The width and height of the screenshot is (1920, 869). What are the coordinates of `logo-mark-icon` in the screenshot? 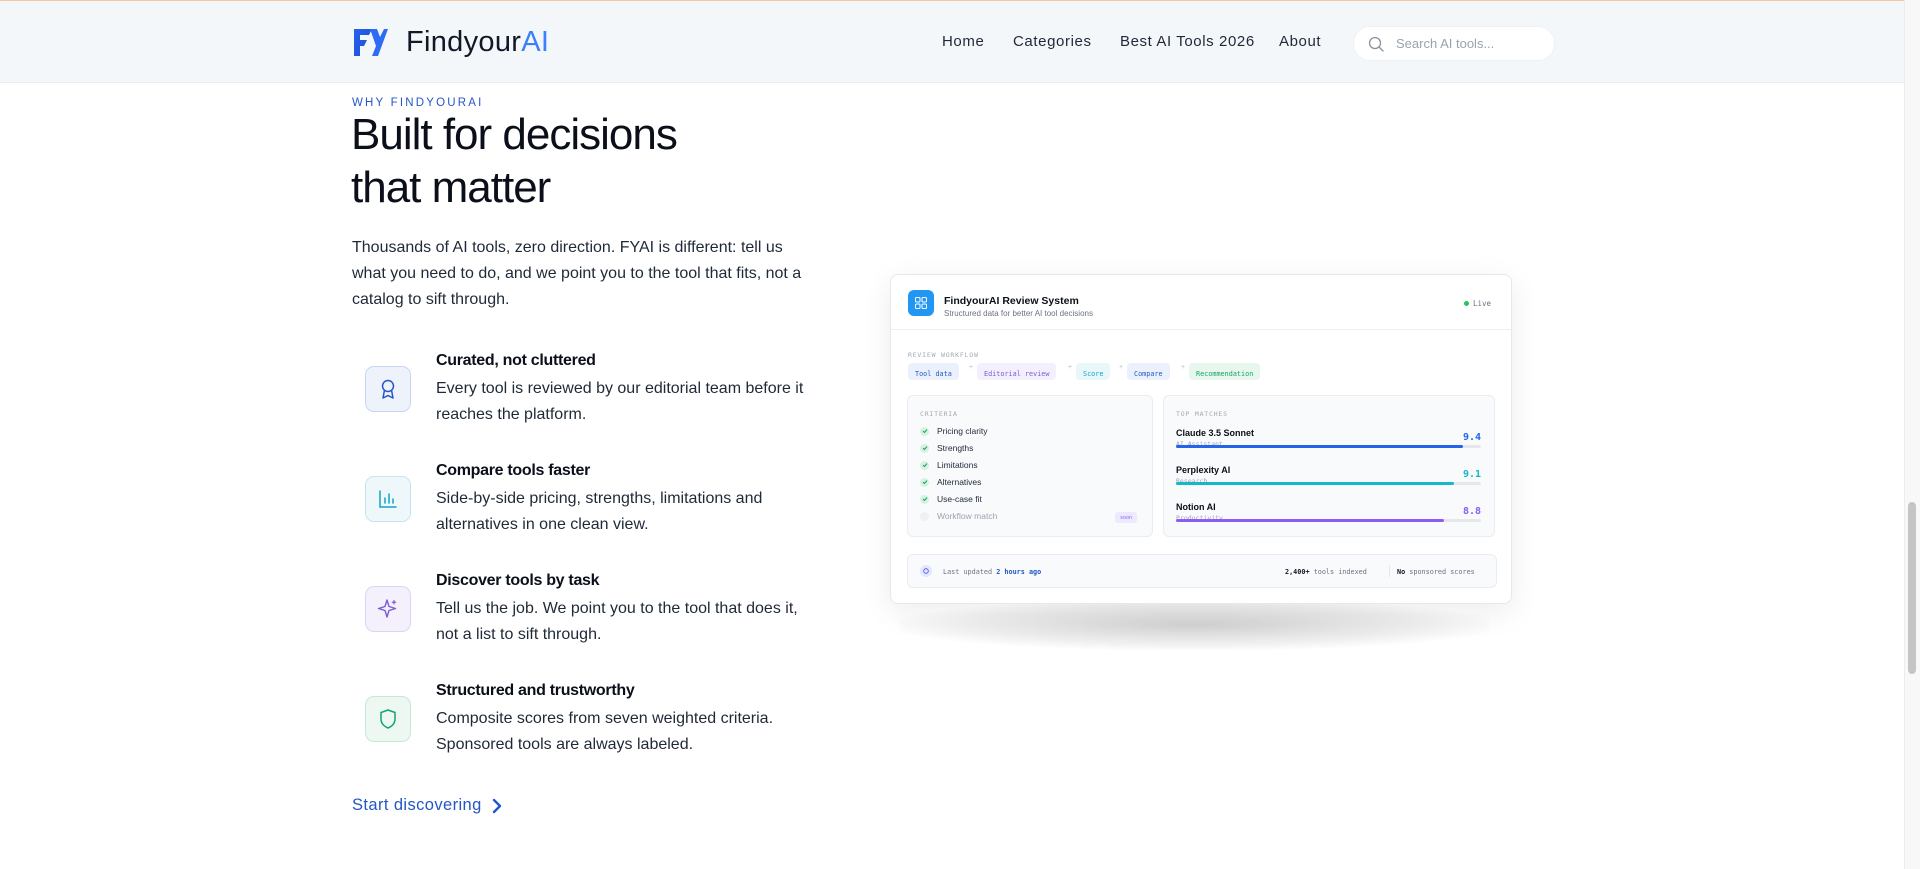 It's located at (371, 42).